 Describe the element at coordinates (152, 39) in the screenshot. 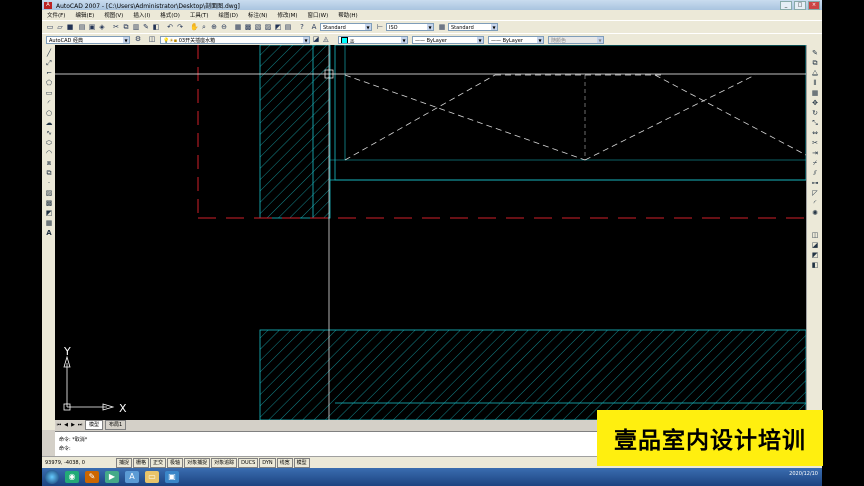

I see `layer-manager-icon: ◫` at that location.